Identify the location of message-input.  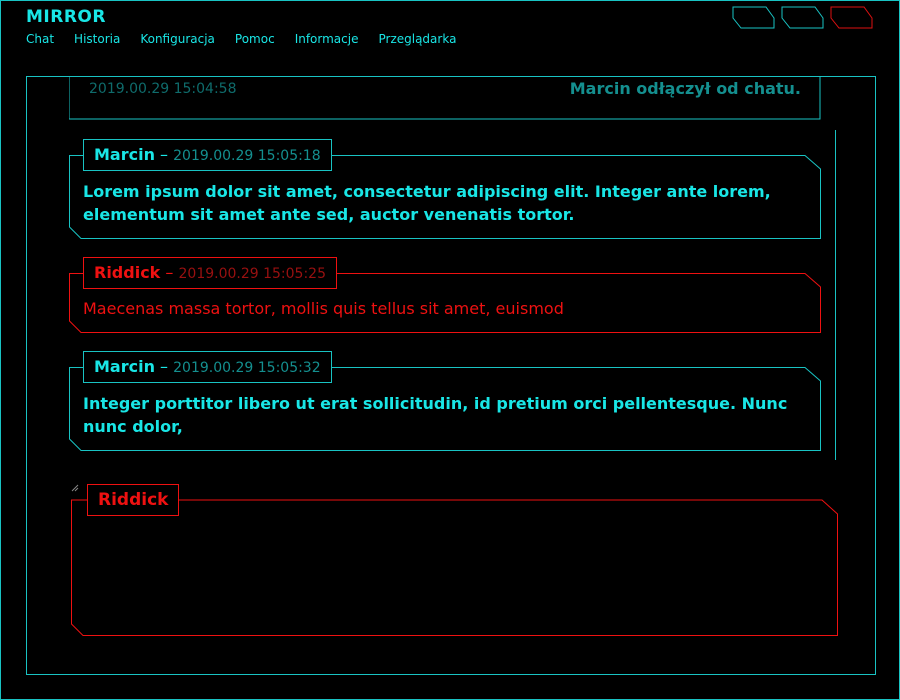
(453, 572).